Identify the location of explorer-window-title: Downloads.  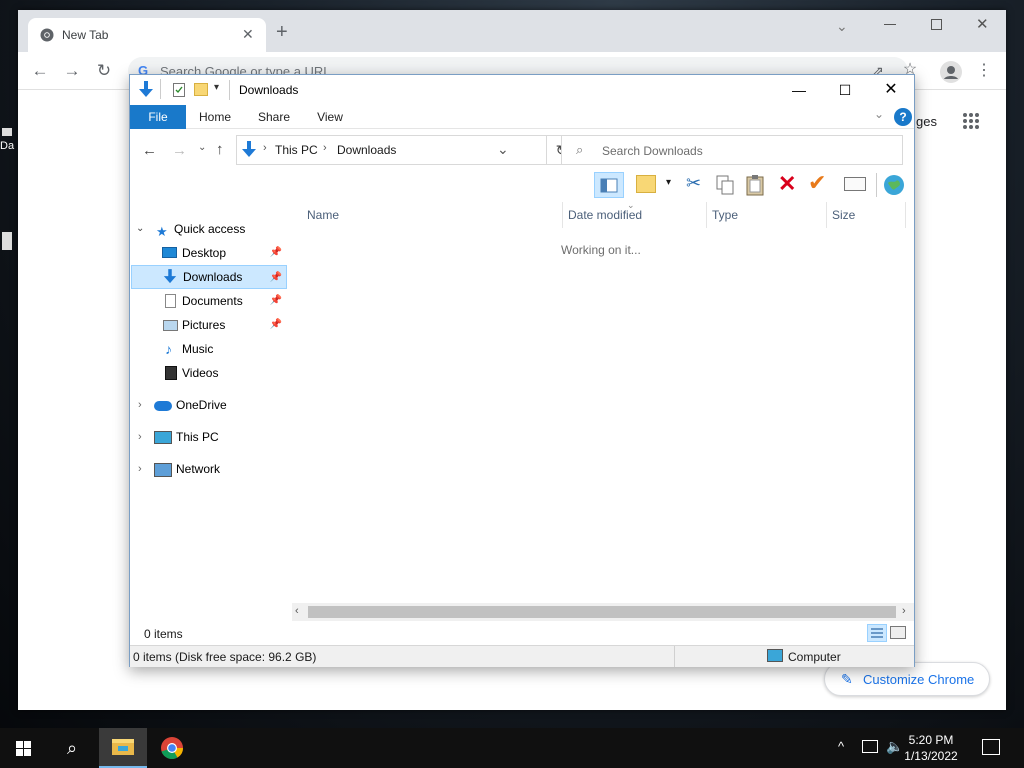
(269, 90).